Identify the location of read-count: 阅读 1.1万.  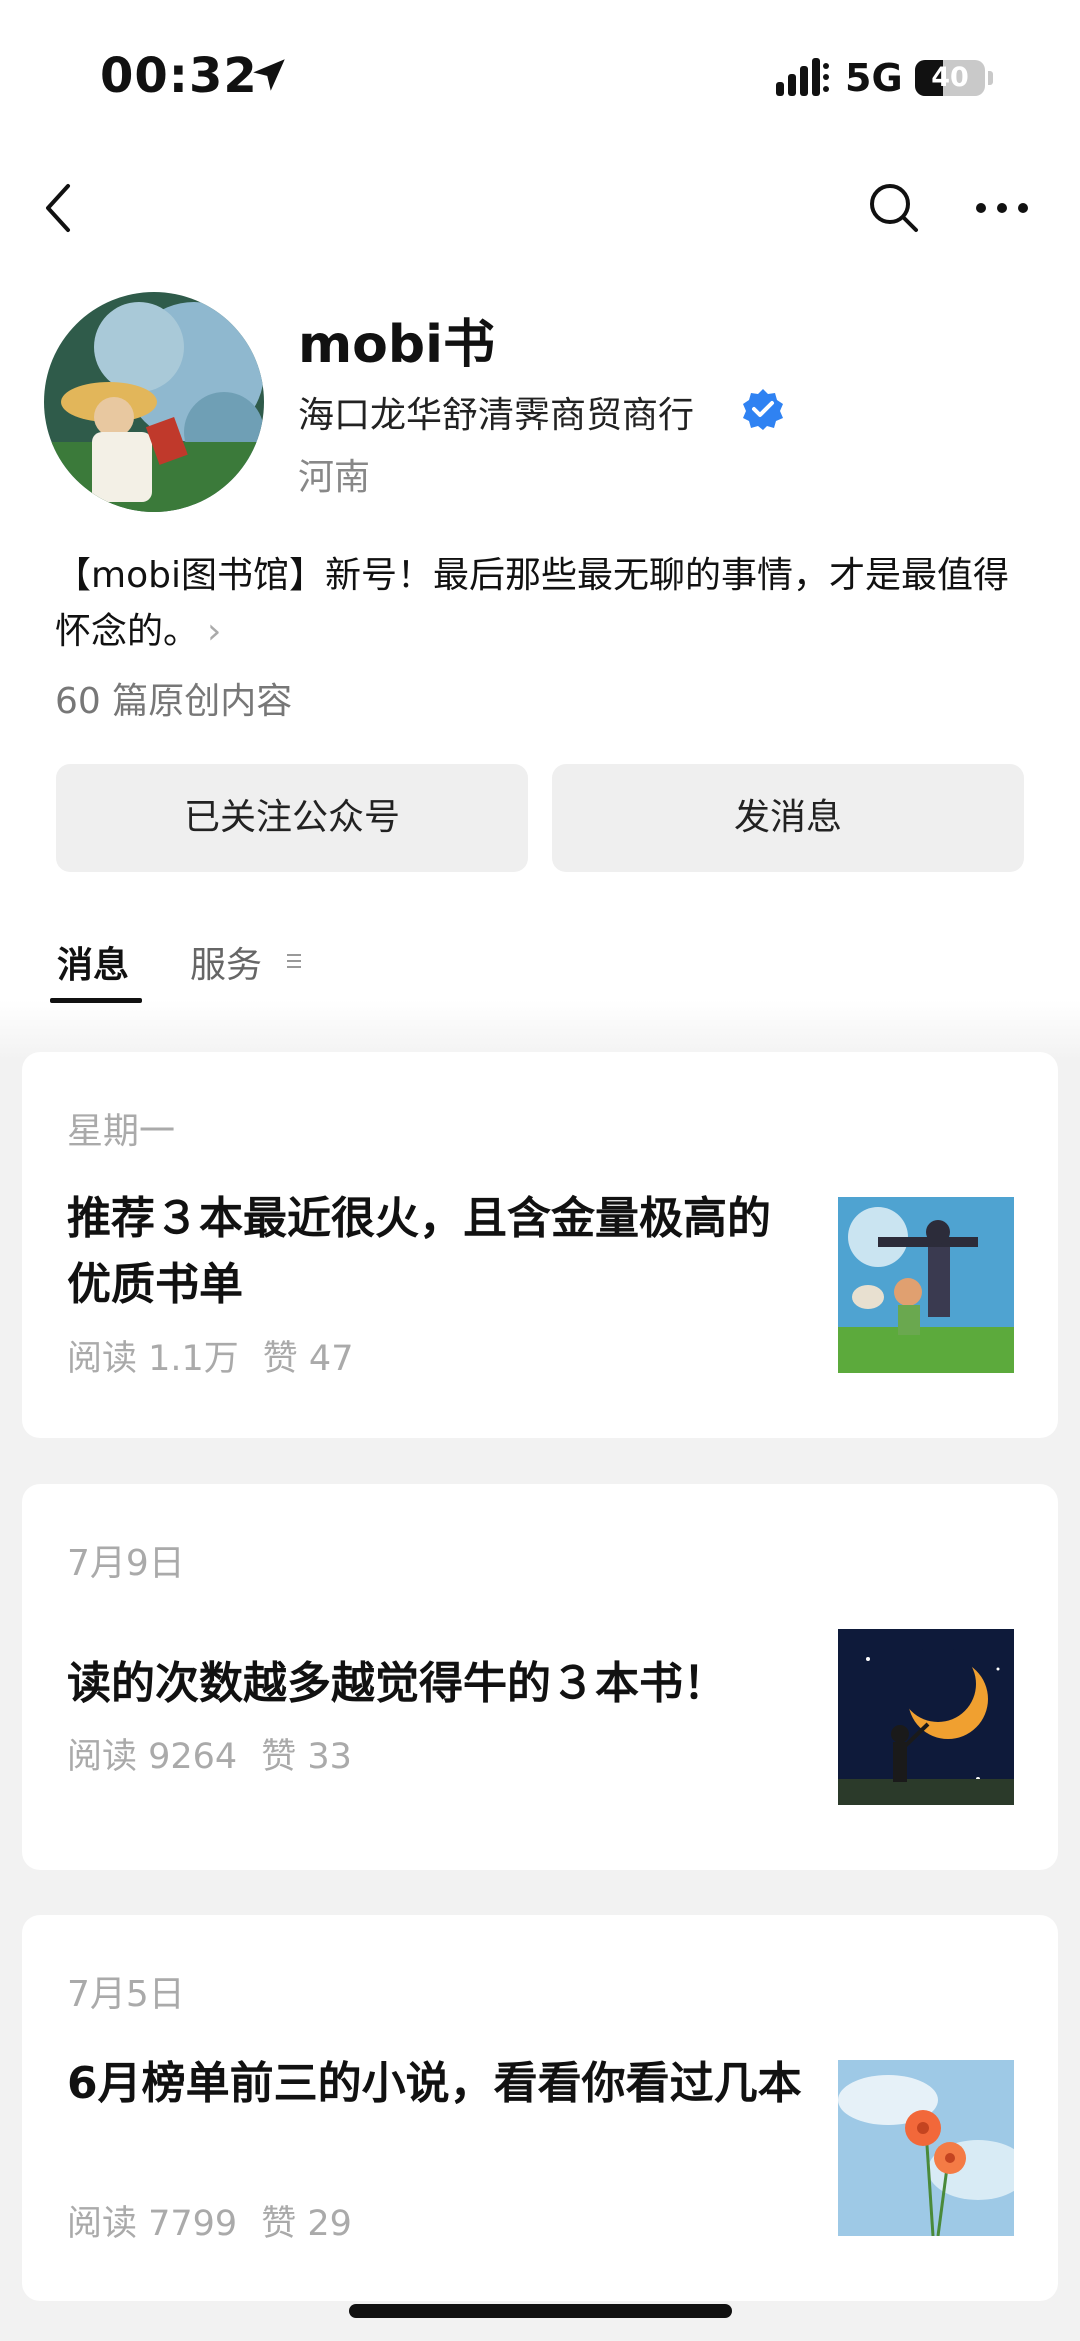
(153, 1359).